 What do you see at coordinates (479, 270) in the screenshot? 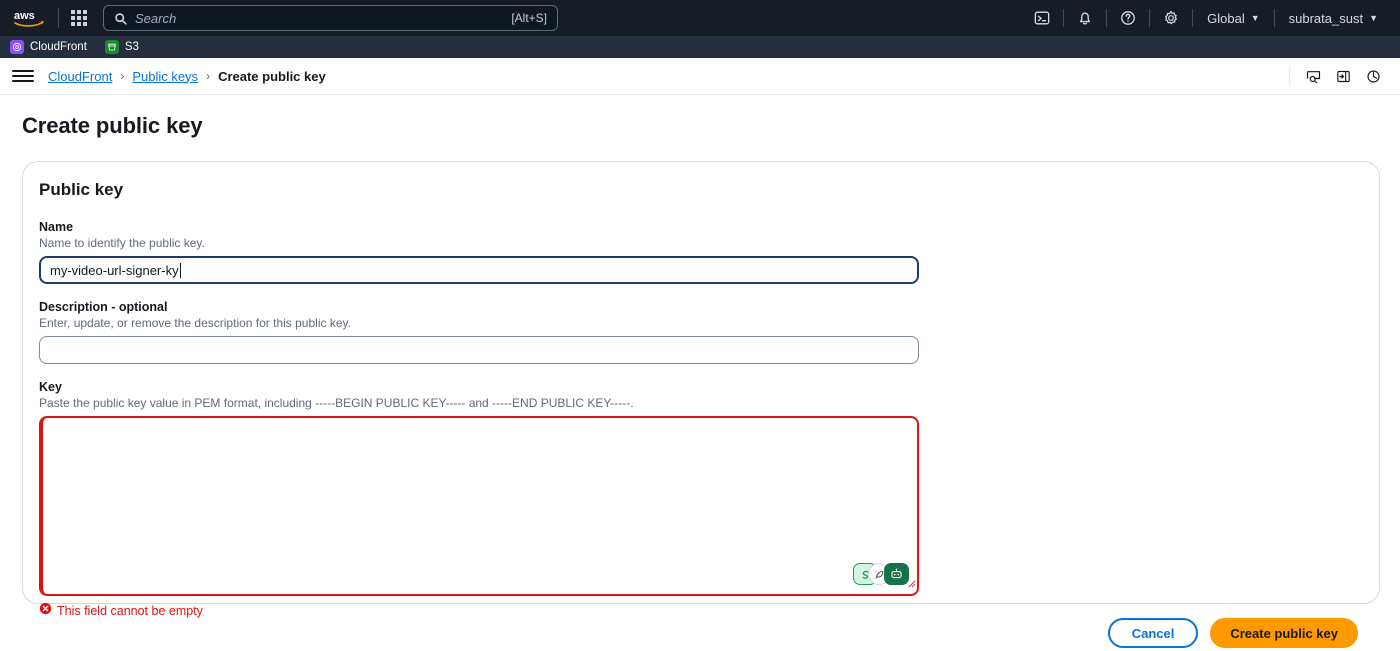
I see `name-input: my-video-url-signer-ky` at bounding box center [479, 270].